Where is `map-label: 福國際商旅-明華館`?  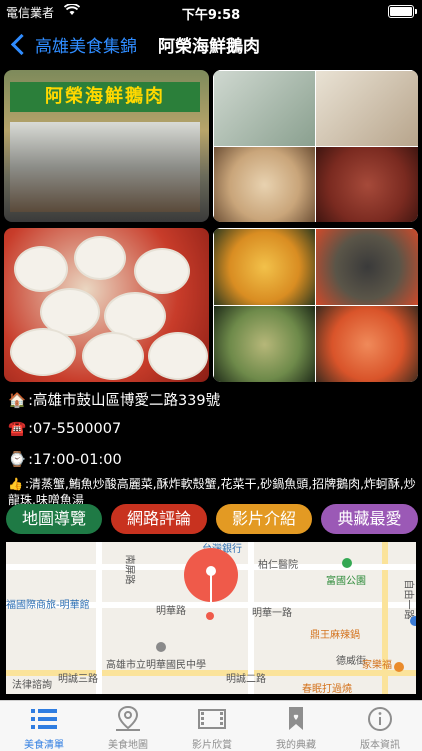 map-label: 福國際商旅-明華館 is located at coordinates (48, 605).